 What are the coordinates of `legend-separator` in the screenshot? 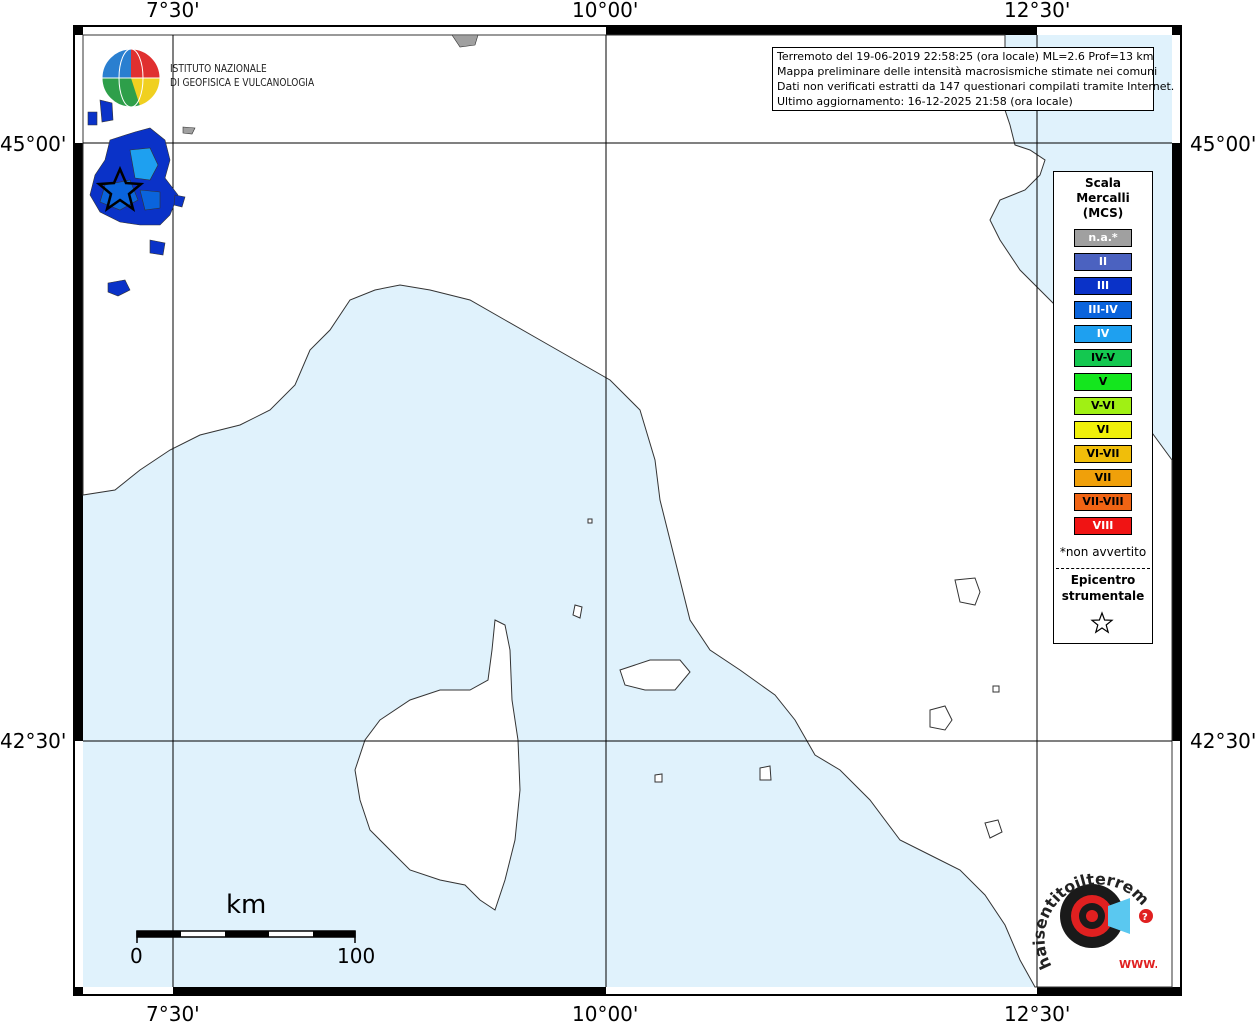 It's located at (1103, 568).